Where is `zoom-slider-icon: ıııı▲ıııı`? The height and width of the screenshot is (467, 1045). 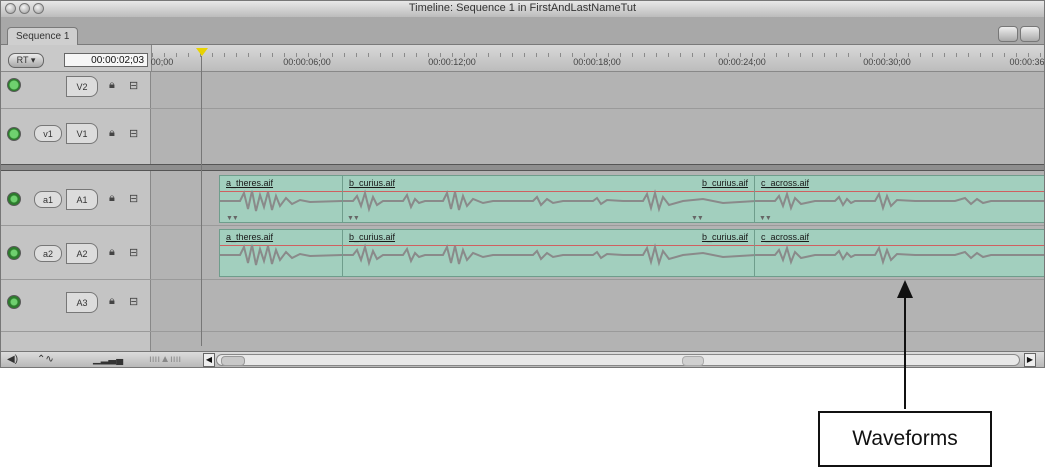 zoom-slider-icon: ıııı▲ıııı is located at coordinates (165, 360).